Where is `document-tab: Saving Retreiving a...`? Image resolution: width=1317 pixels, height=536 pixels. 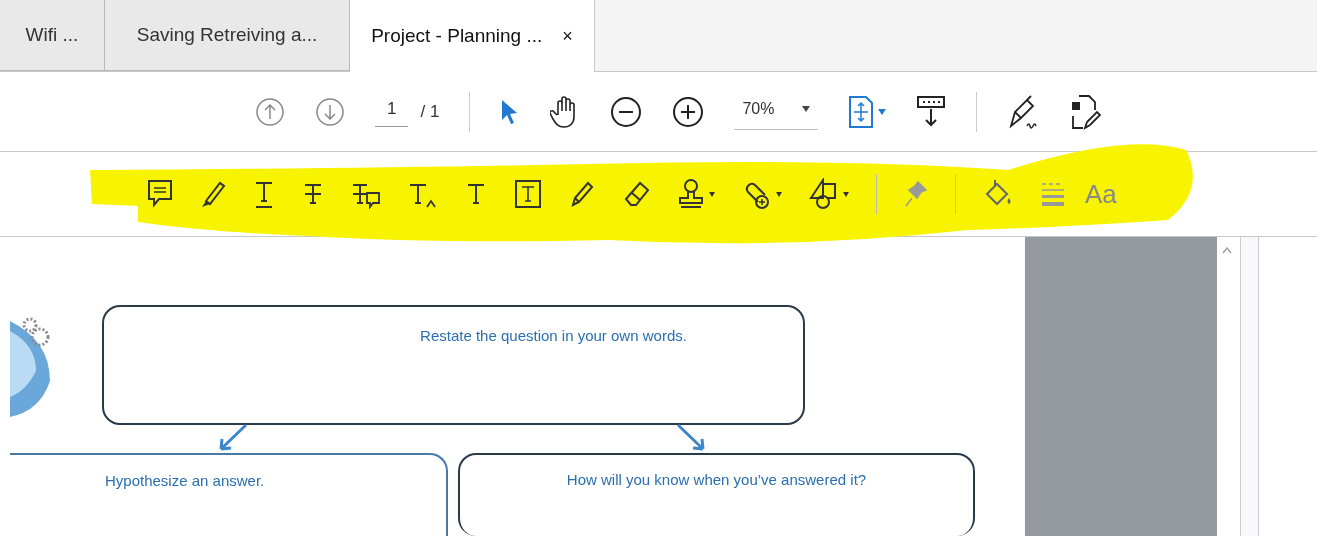
document-tab: Saving Retreiving a... is located at coordinates (227, 35).